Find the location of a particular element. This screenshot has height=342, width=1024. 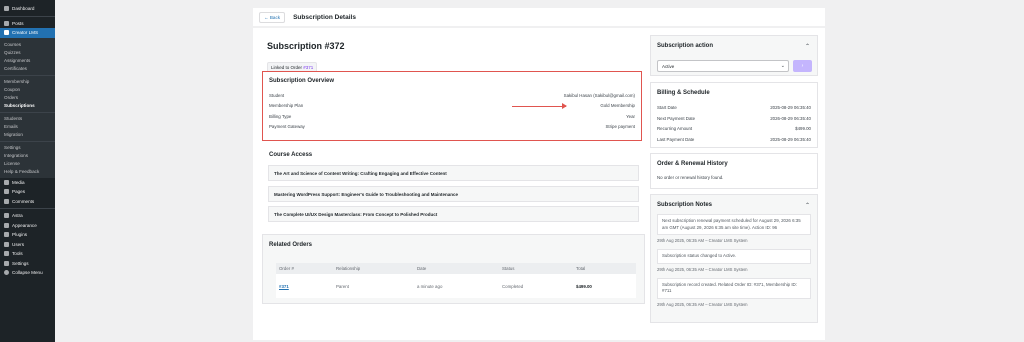

billing-row-start: Start Date 2025-08-29 06:35:40 is located at coordinates (734, 107).